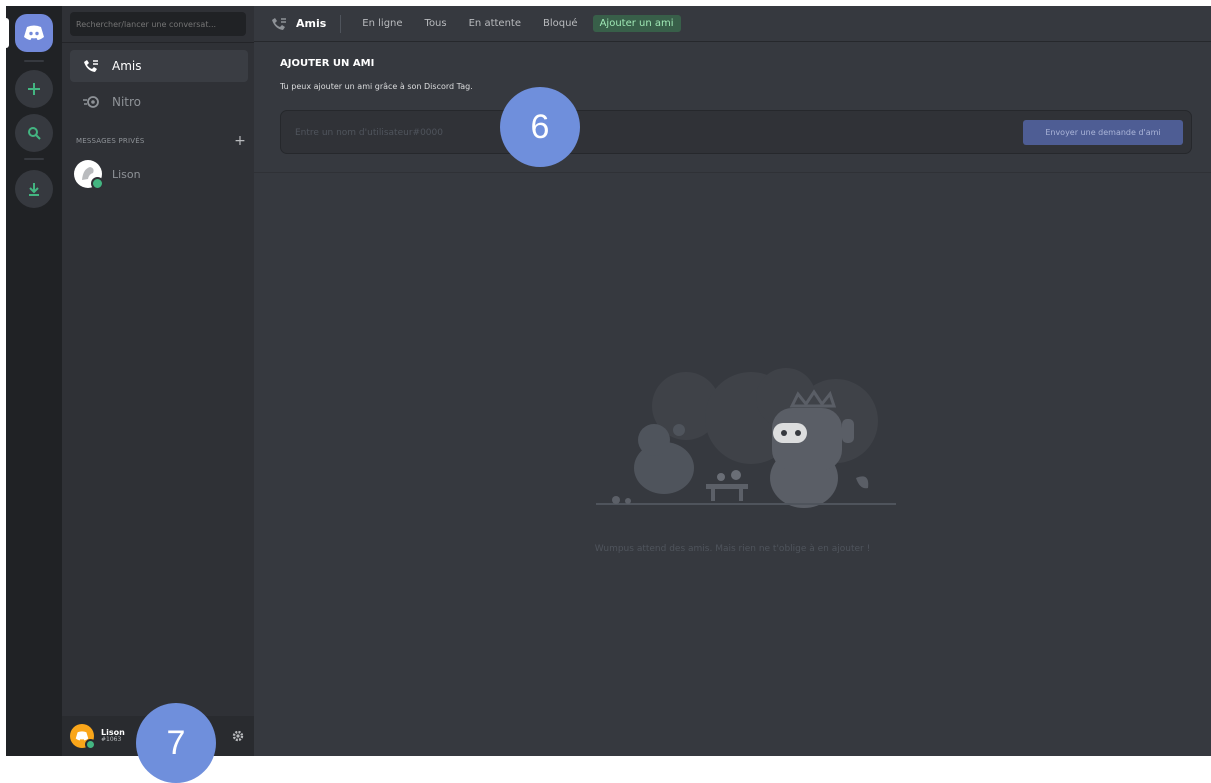 This screenshot has width=1211, height=783. Describe the element at coordinates (34, 381) in the screenshot. I see `server-rail` at that location.